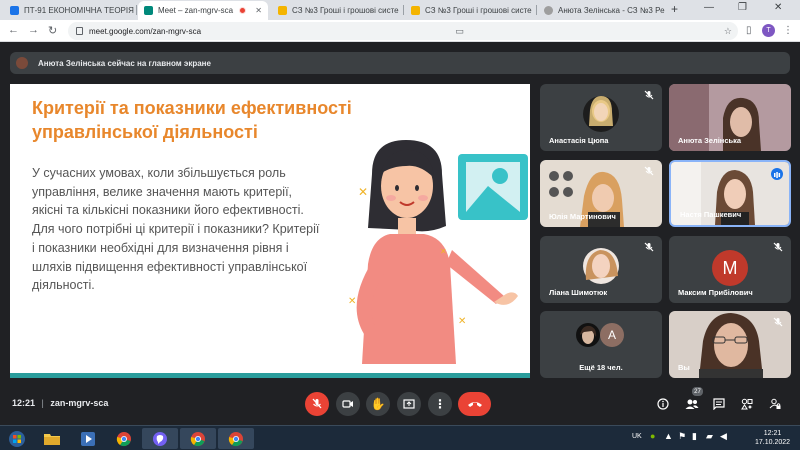 This screenshot has height=450, width=800. I want to click on self-view-tile: Вы, so click(730, 344).